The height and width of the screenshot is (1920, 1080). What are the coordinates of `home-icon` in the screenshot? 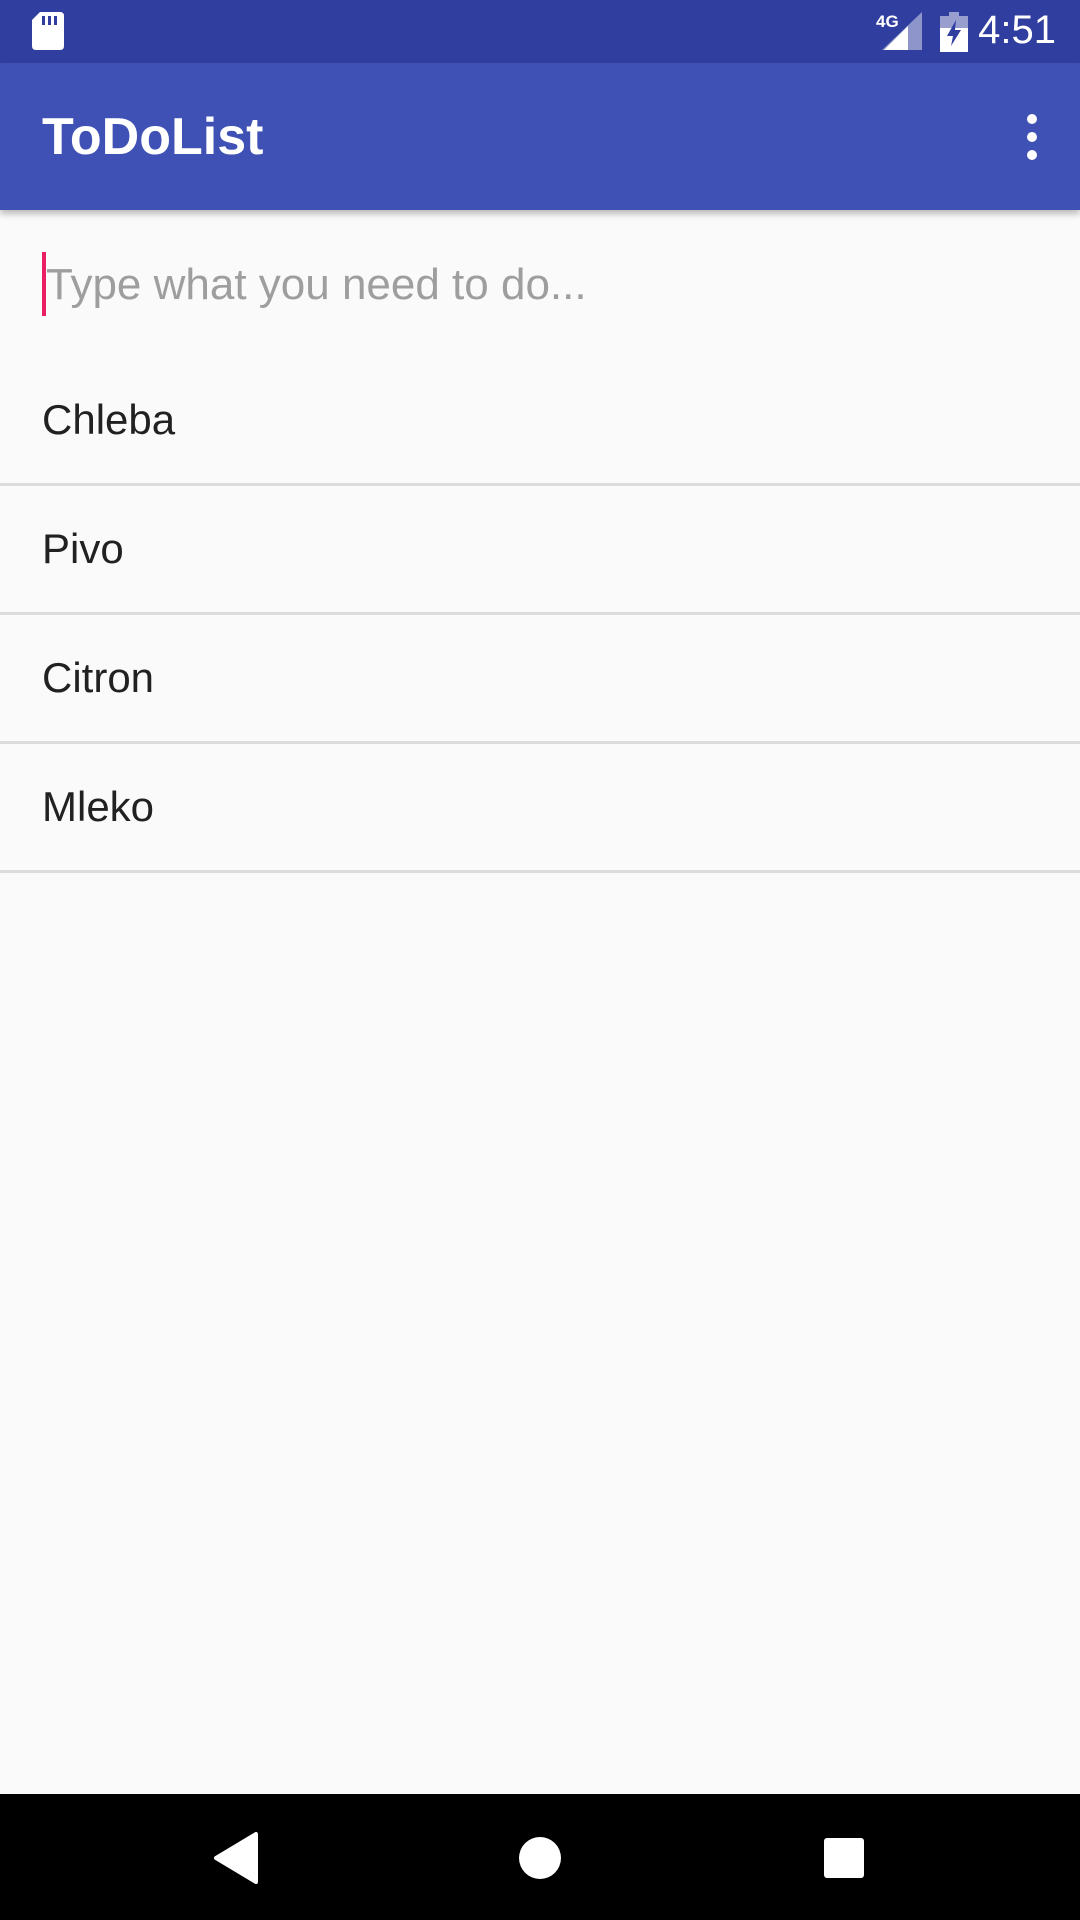 It's located at (540, 1858).